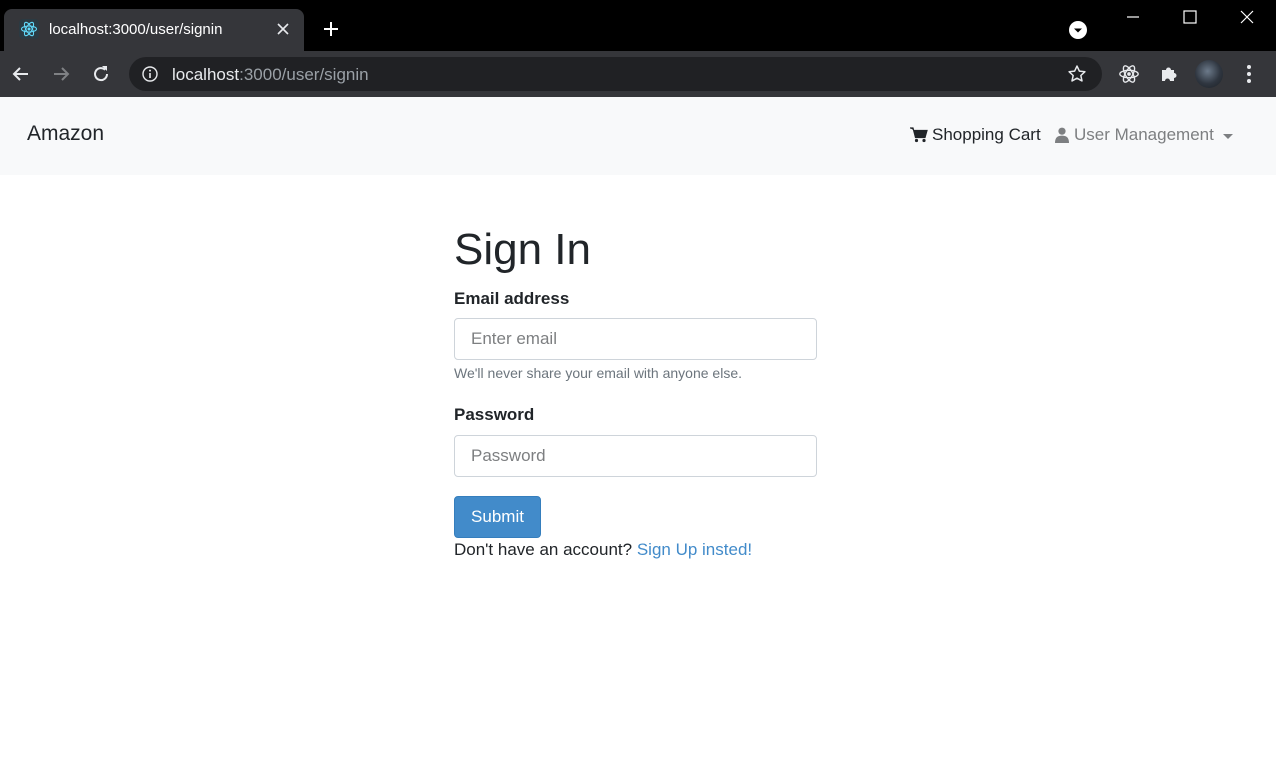 The image size is (1276, 778). I want to click on shopping-cart-link: Shopping Cart, so click(975, 135).